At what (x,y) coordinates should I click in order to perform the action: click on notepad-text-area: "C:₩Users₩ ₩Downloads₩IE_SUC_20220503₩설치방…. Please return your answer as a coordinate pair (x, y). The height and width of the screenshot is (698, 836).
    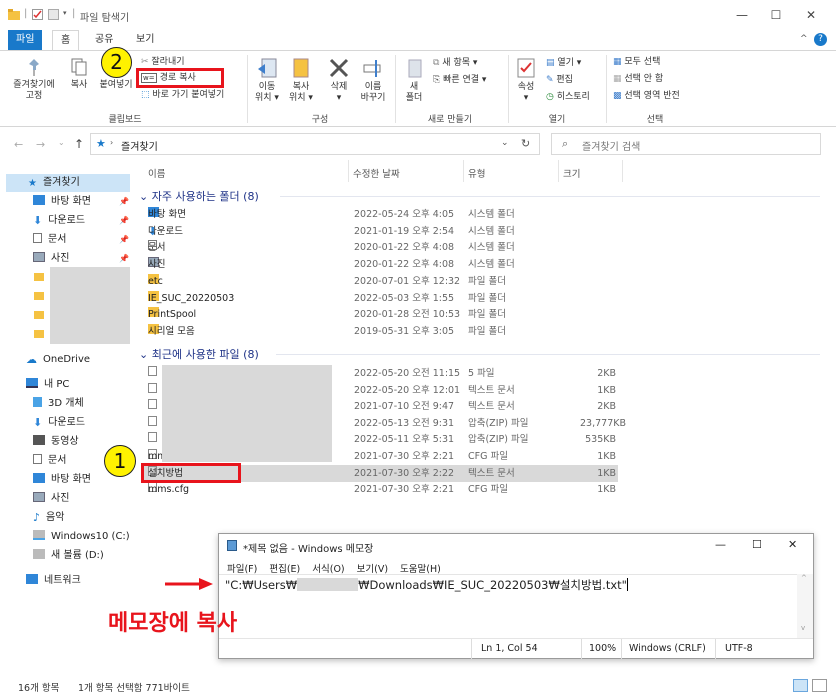
    Looking at the image, I should click on (508, 606).